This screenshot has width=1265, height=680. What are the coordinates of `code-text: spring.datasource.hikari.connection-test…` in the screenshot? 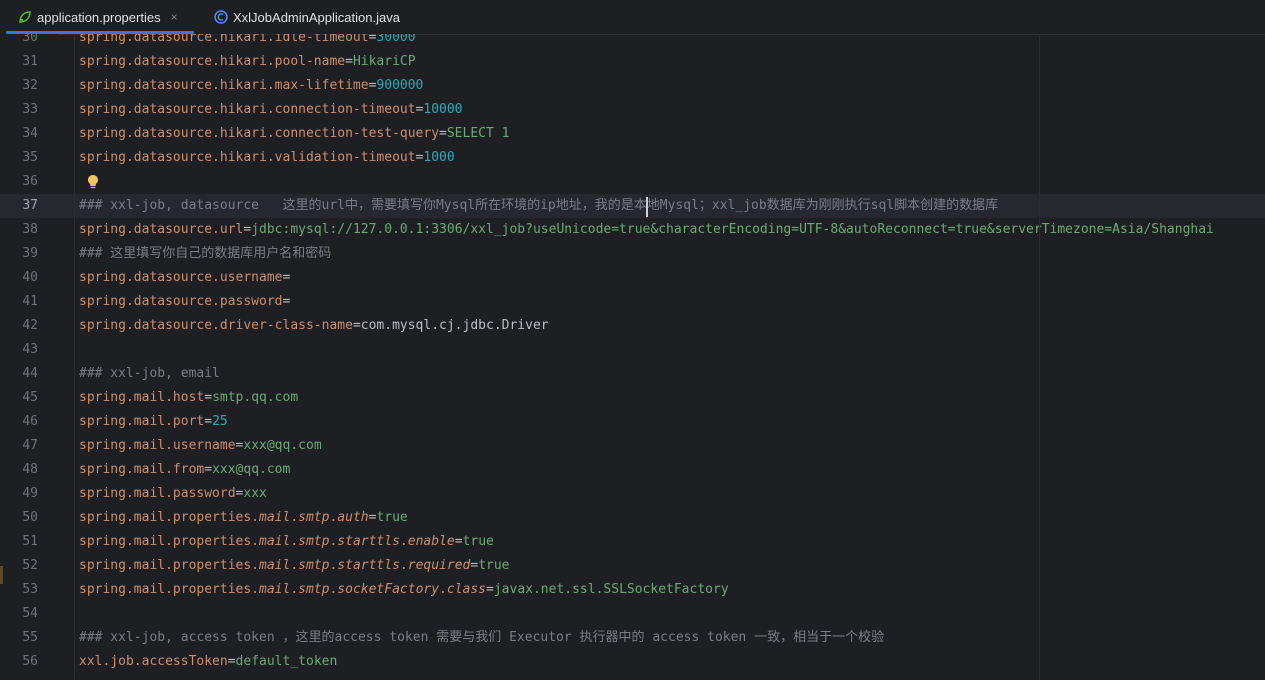 It's located at (294, 134).